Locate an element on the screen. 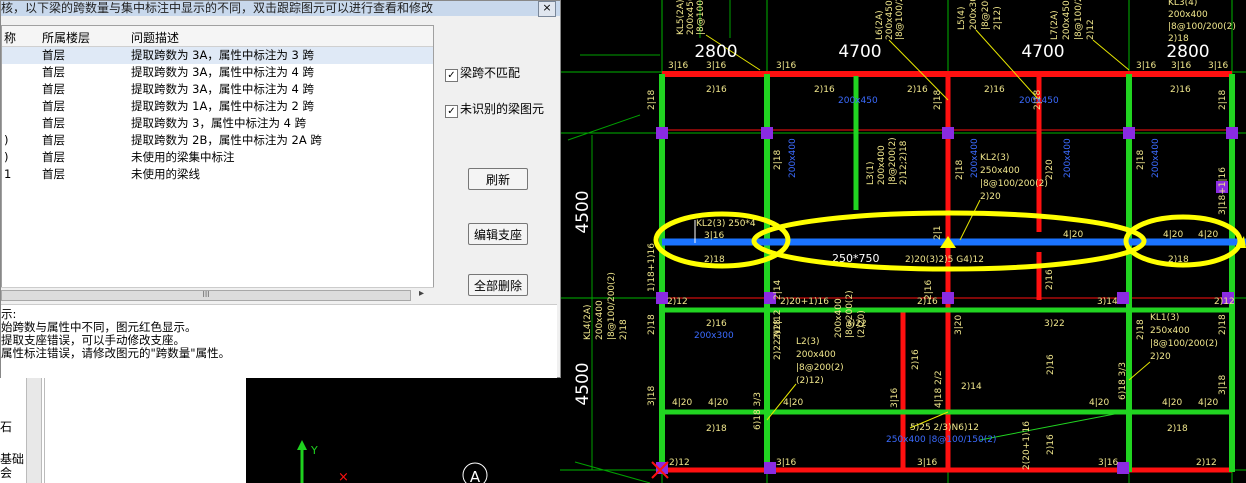  span-mismatch-checkbox: ✓ 梁跨不匹配 is located at coordinates (482, 73).